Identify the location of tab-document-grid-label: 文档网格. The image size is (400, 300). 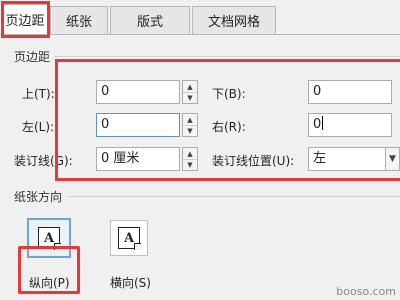
(233, 22).